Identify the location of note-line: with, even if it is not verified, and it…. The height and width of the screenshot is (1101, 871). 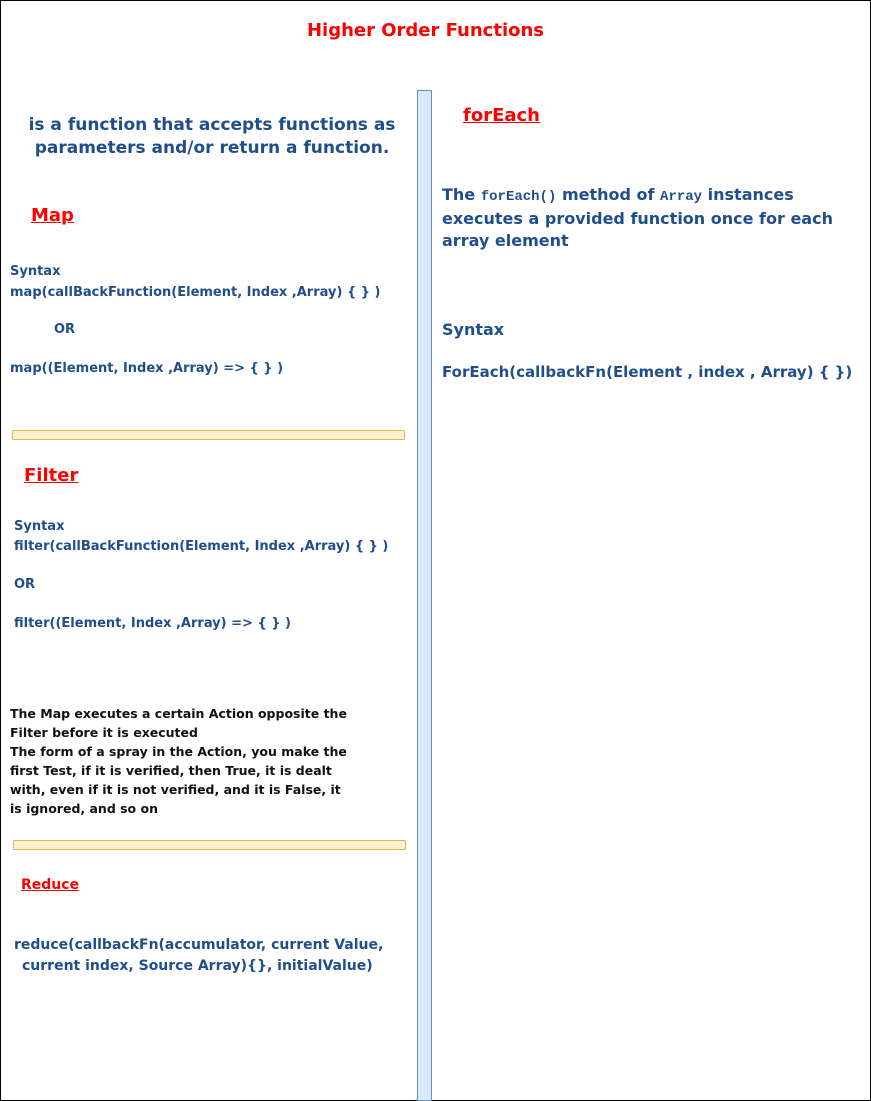
(175, 789).